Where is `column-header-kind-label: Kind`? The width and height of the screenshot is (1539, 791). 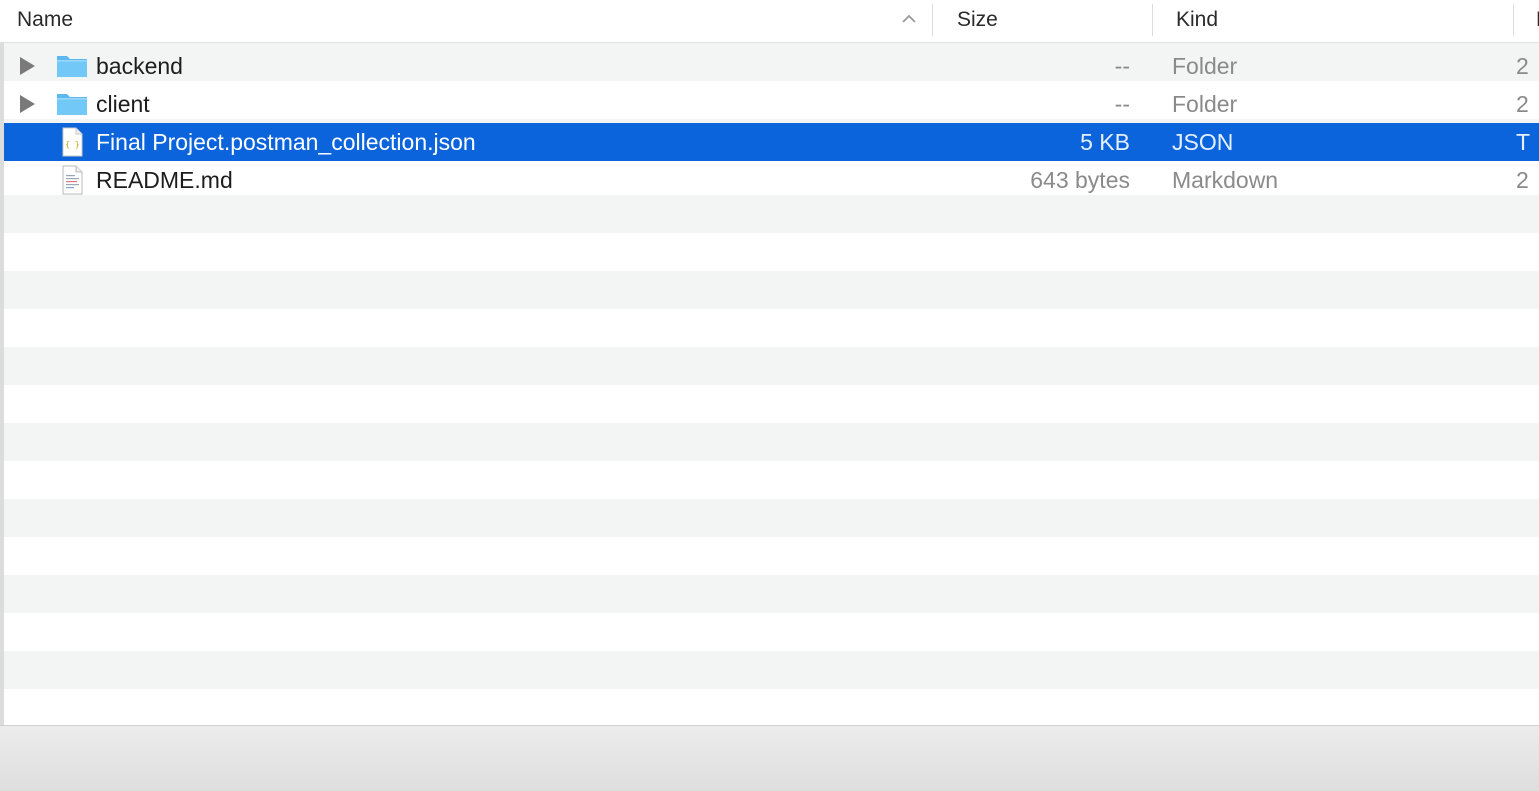
column-header-kind-label: Kind is located at coordinates (1197, 19).